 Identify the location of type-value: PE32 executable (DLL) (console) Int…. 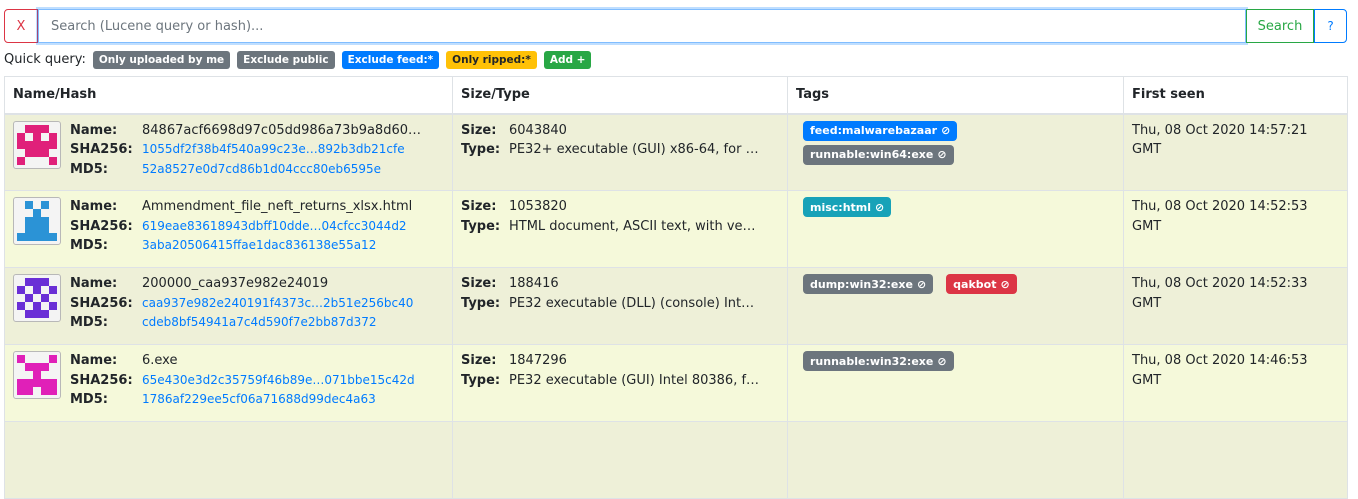
(632, 303).